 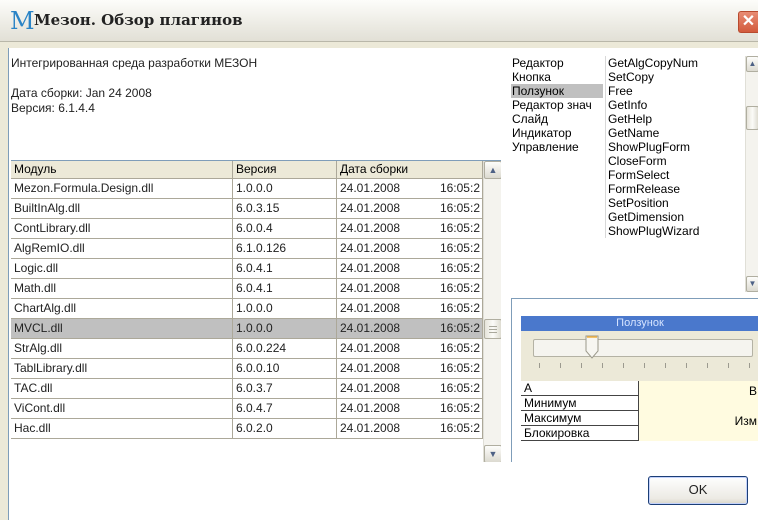 I want to click on slider-thumb, so click(x=592, y=347).